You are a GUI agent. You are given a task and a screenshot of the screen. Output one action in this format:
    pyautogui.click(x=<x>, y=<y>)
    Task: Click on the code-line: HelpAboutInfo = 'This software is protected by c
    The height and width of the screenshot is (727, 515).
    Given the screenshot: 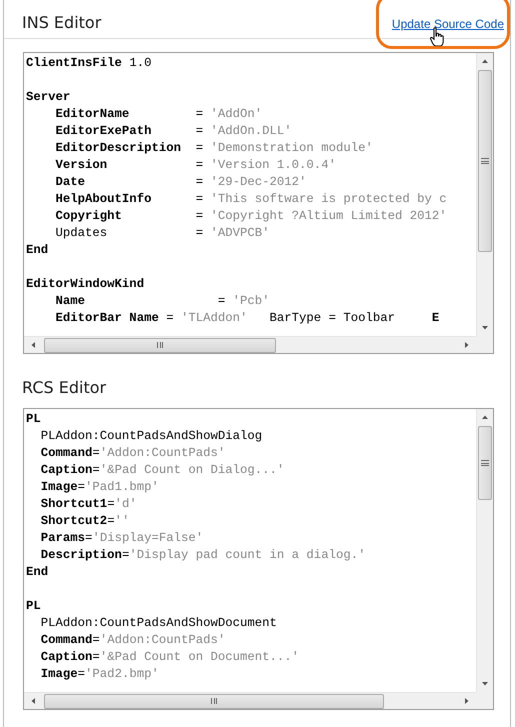 What is the action you would take?
    pyautogui.click(x=250, y=199)
    